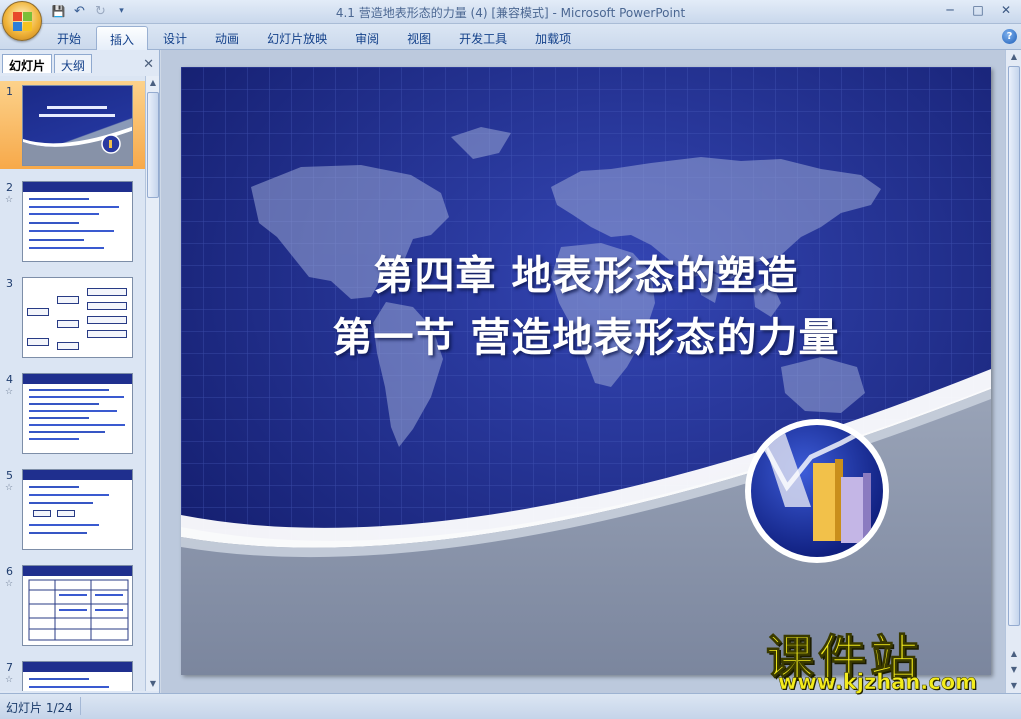  Describe the element at coordinates (1009, 36) in the screenshot. I see `help-icon: ?` at that location.